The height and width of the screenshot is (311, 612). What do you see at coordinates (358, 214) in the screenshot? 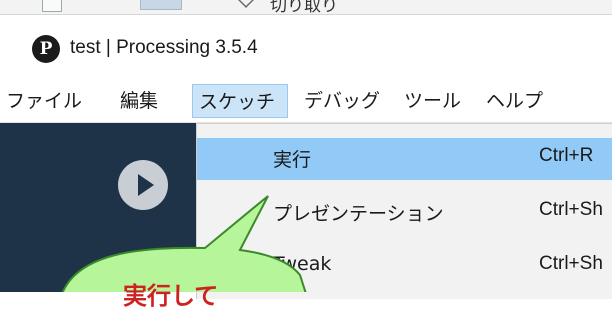
I see `menu-item-label: プレゼンテーション` at bounding box center [358, 214].